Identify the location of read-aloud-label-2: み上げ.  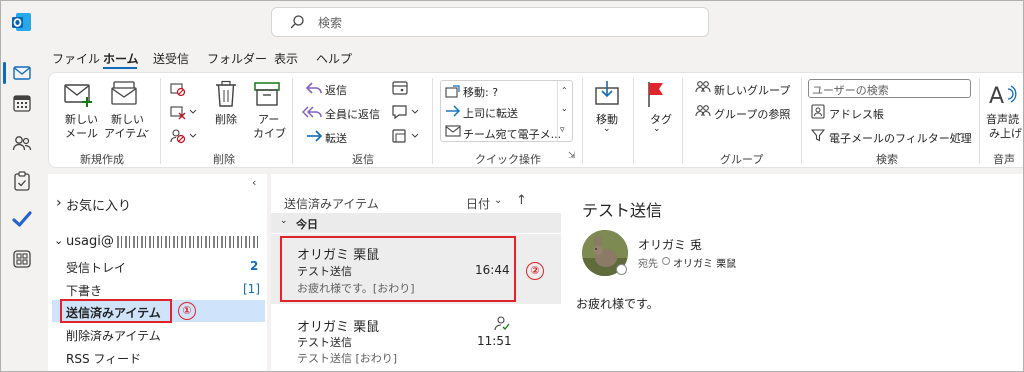
(1005, 133).